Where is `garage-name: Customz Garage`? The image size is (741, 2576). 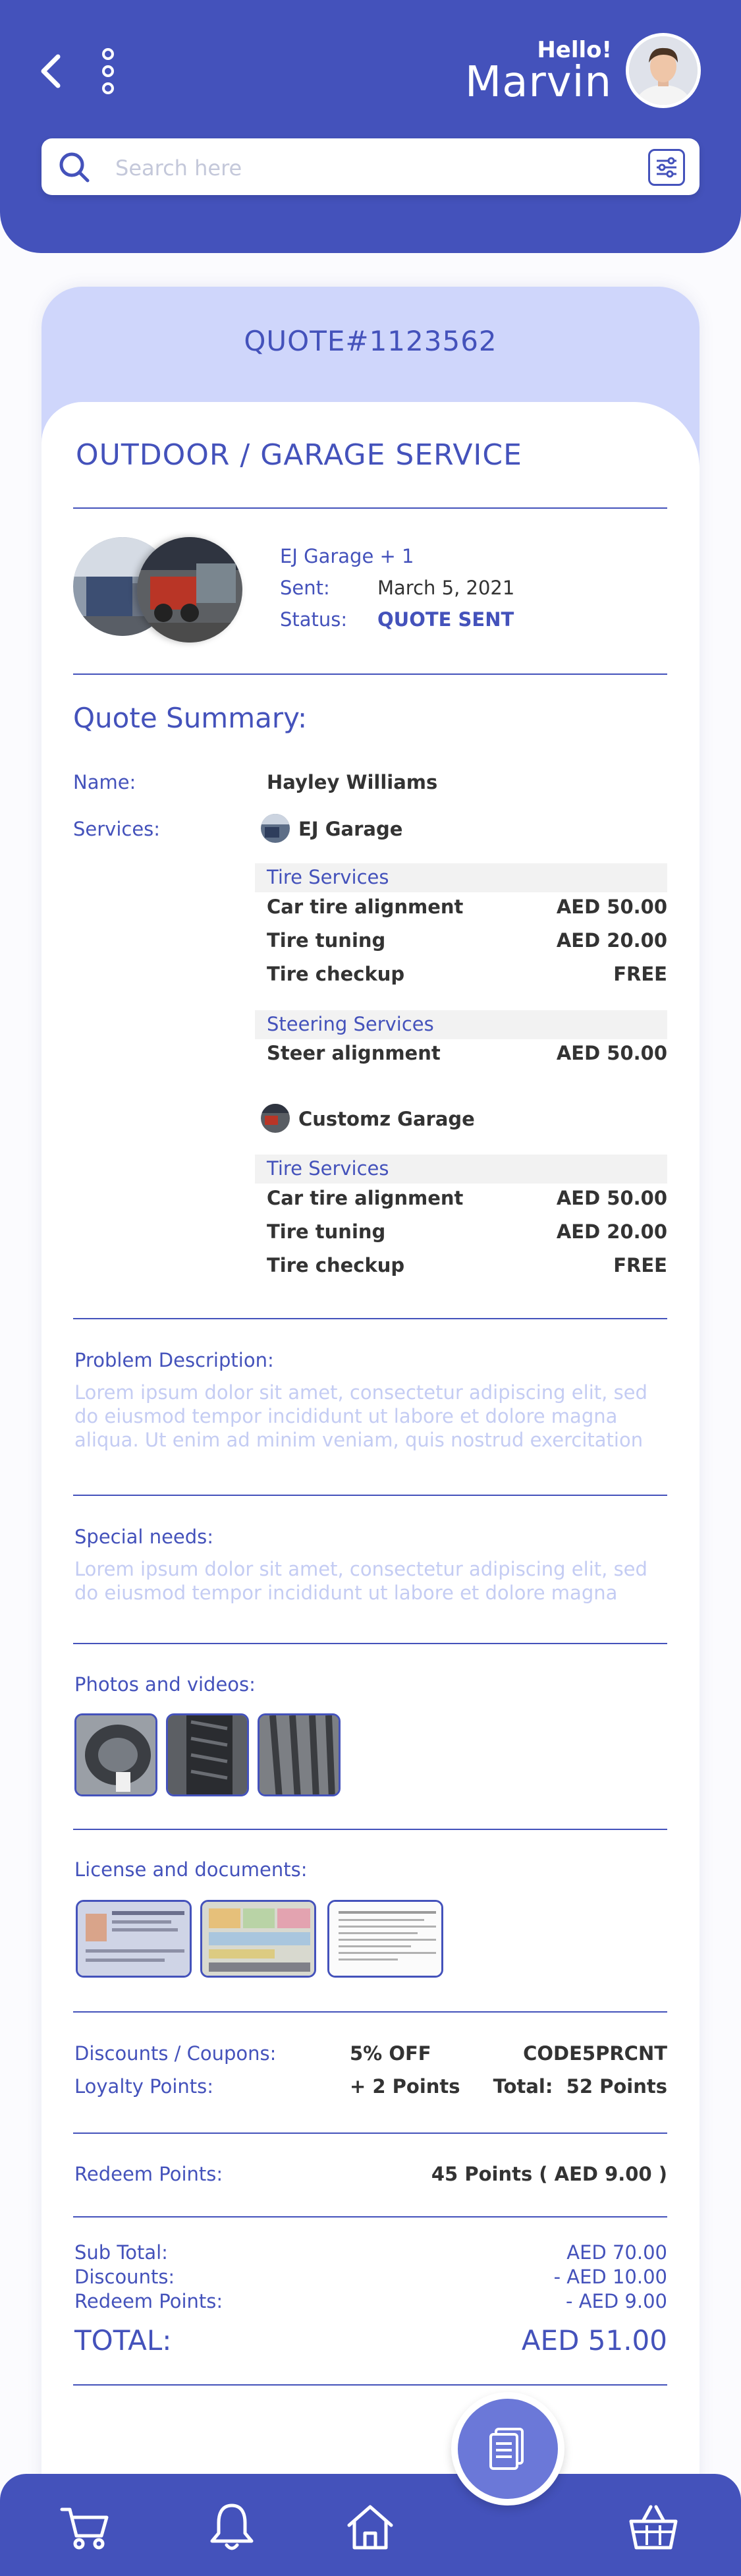
garage-name: Customz Garage is located at coordinates (386, 1119).